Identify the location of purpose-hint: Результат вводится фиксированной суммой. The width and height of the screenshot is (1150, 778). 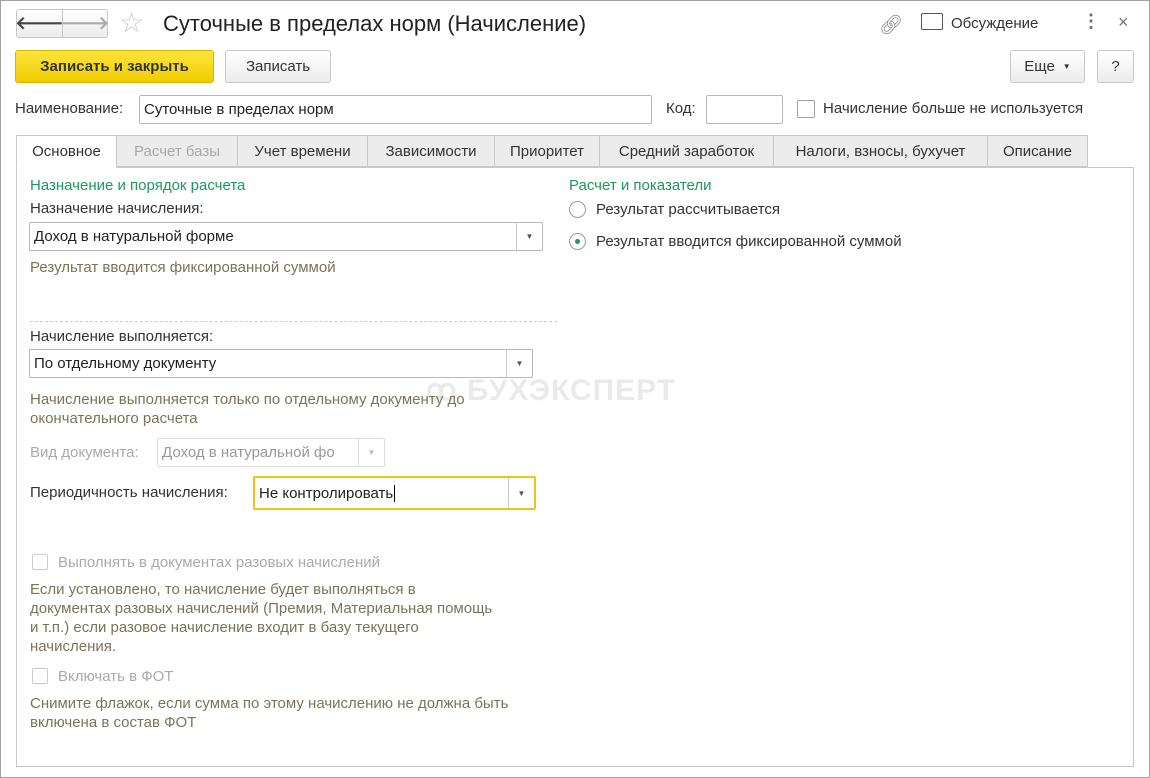
(183, 267).